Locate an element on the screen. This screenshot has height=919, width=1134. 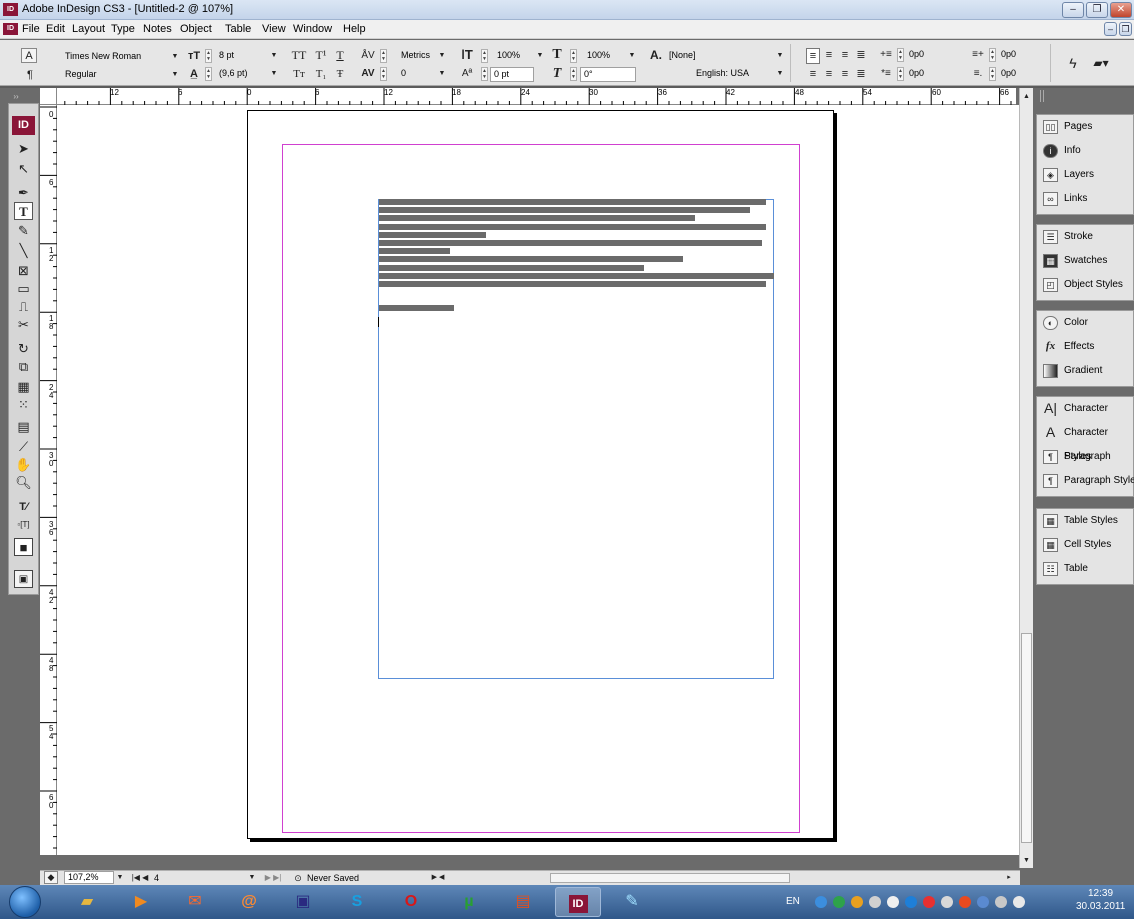
utorrent-taskbar-icon: µ is located at coordinates (469, 902).